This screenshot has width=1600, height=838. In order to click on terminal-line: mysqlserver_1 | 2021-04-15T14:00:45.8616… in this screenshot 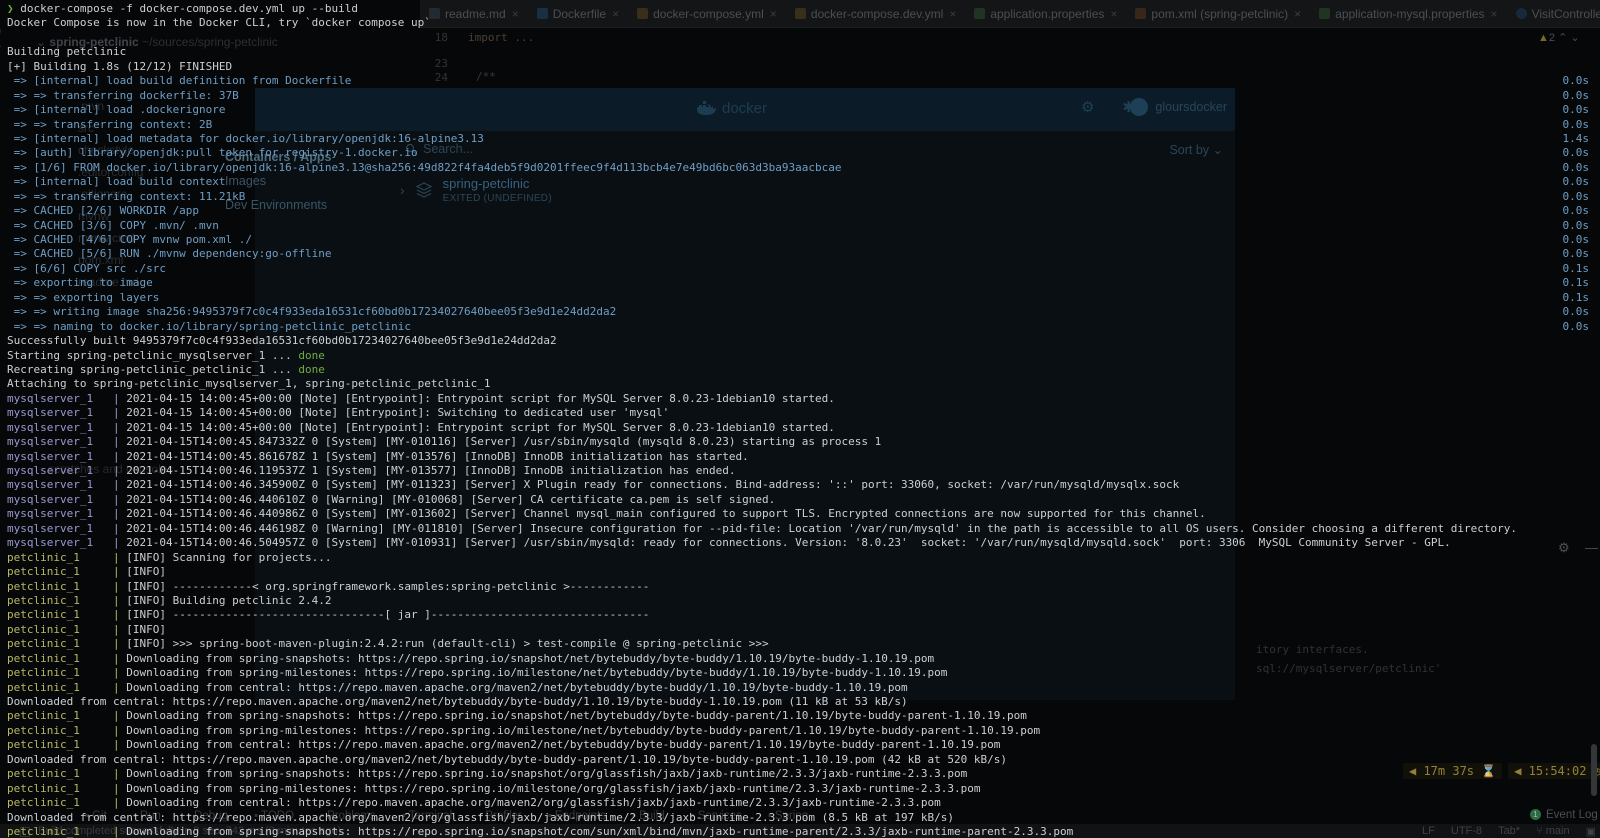, I will do `click(378, 456)`.